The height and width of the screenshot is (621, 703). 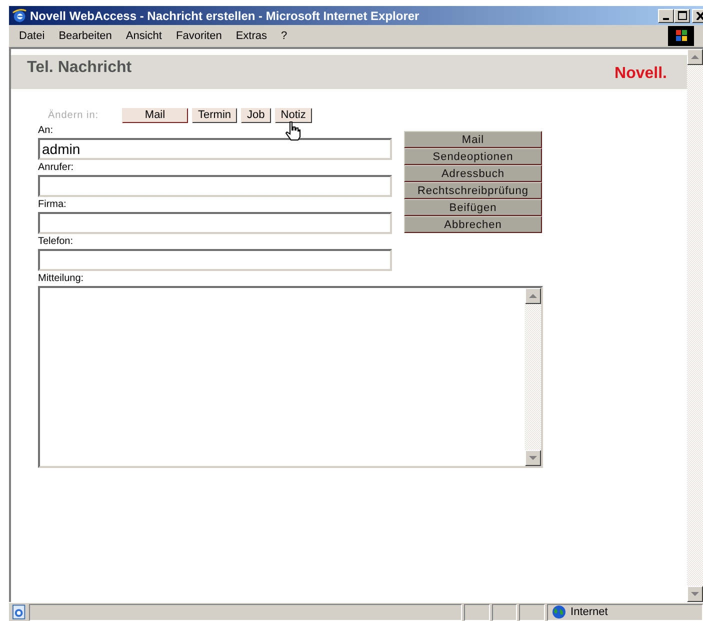 I want to click on action-button: Beifügen, so click(x=473, y=207).